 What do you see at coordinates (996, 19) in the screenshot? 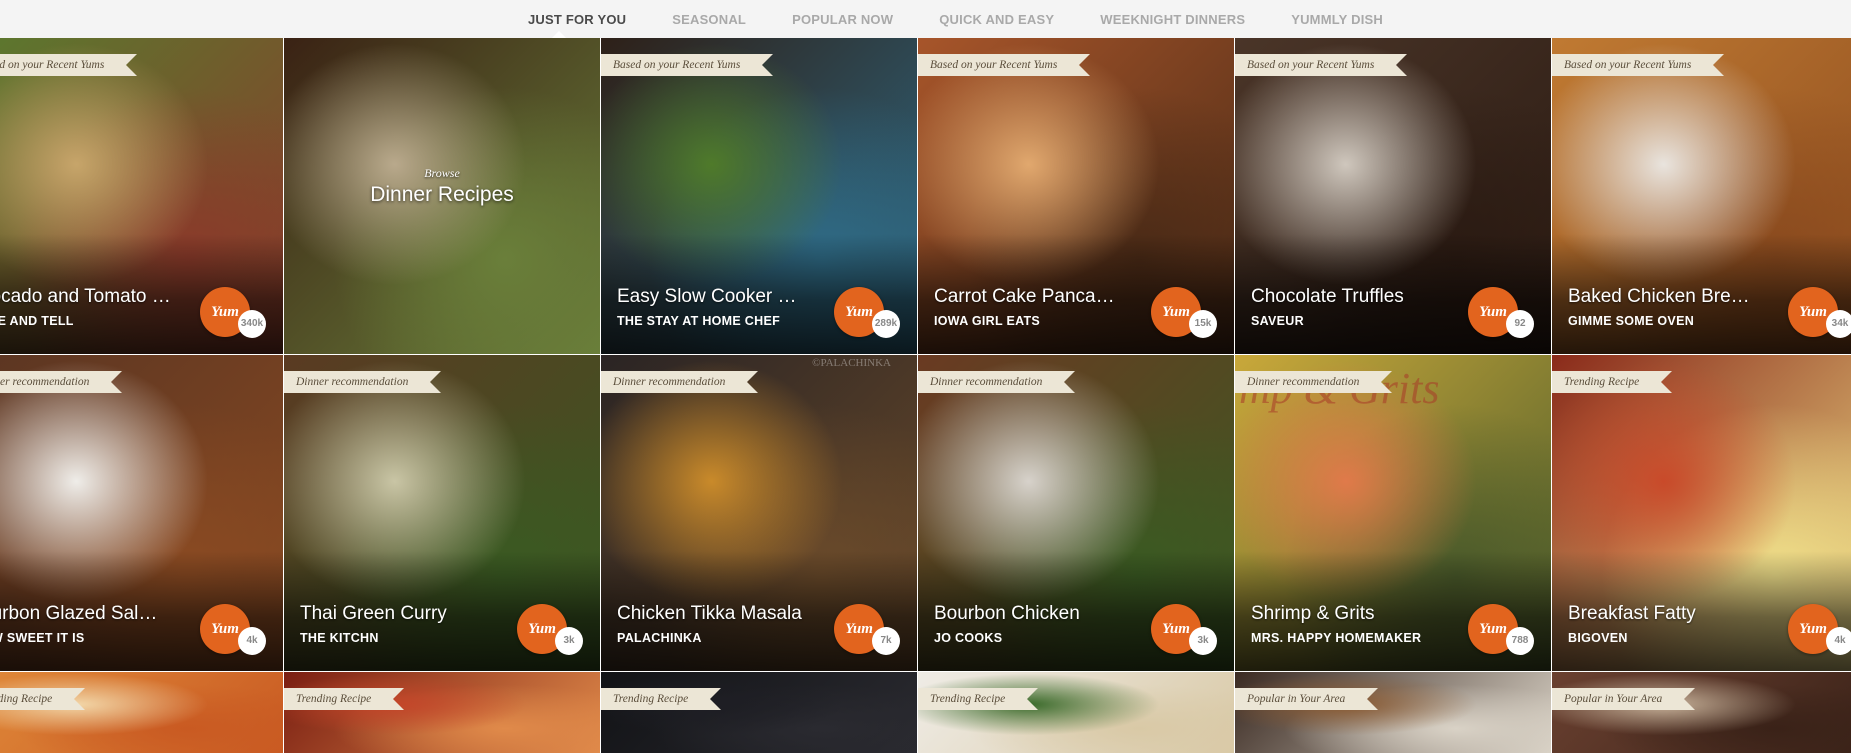
I see `tab-quick-and-easy: QUICK AND EASY` at bounding box center [996, 19].